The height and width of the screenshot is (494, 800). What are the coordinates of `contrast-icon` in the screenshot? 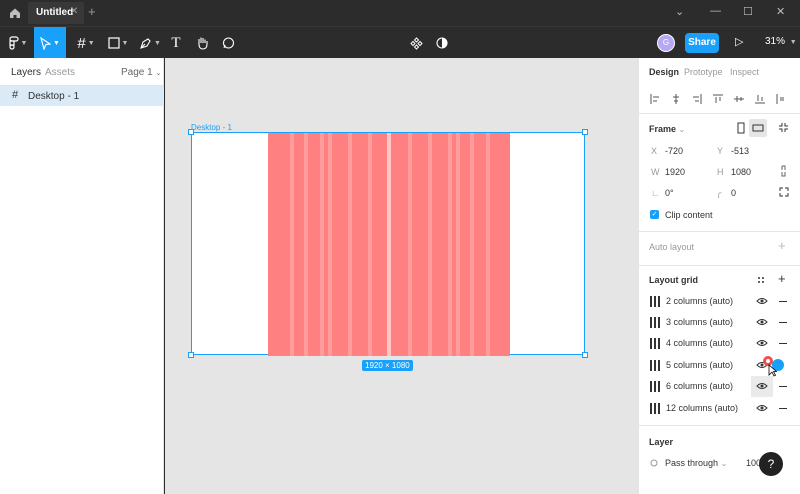 It's located at (442, 43).